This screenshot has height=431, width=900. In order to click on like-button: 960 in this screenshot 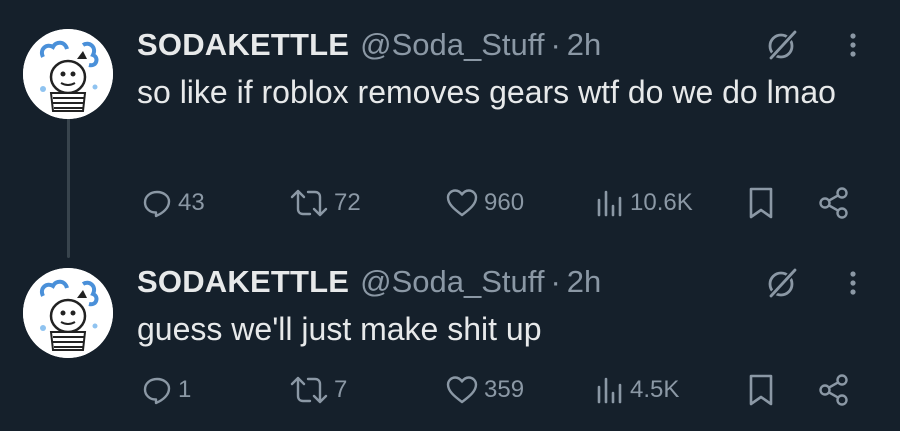, I will do `click(484, 203)`.